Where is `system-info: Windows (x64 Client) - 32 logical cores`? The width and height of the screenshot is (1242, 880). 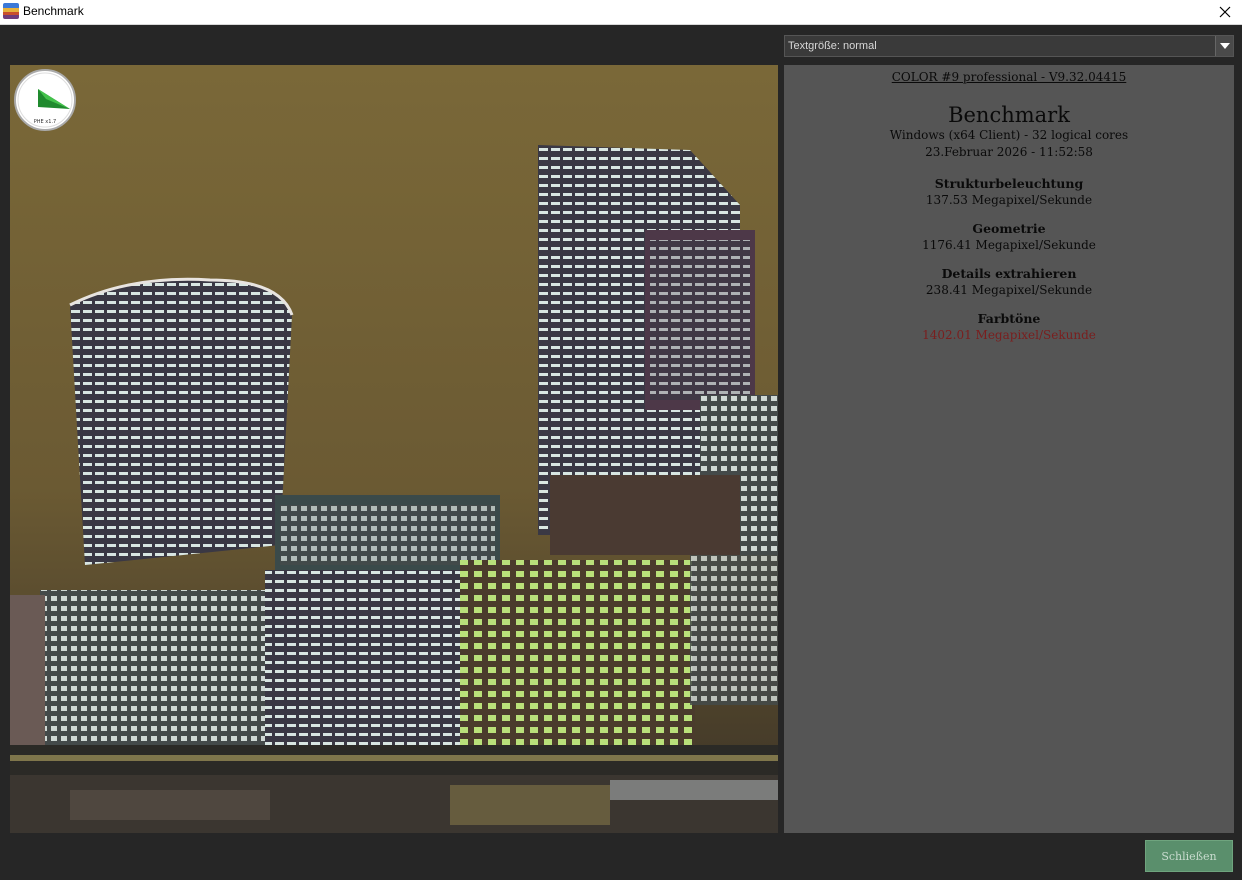
system-info: Windows (x64 Client) - 32 logical cores is located at coordinates (1009, 135).